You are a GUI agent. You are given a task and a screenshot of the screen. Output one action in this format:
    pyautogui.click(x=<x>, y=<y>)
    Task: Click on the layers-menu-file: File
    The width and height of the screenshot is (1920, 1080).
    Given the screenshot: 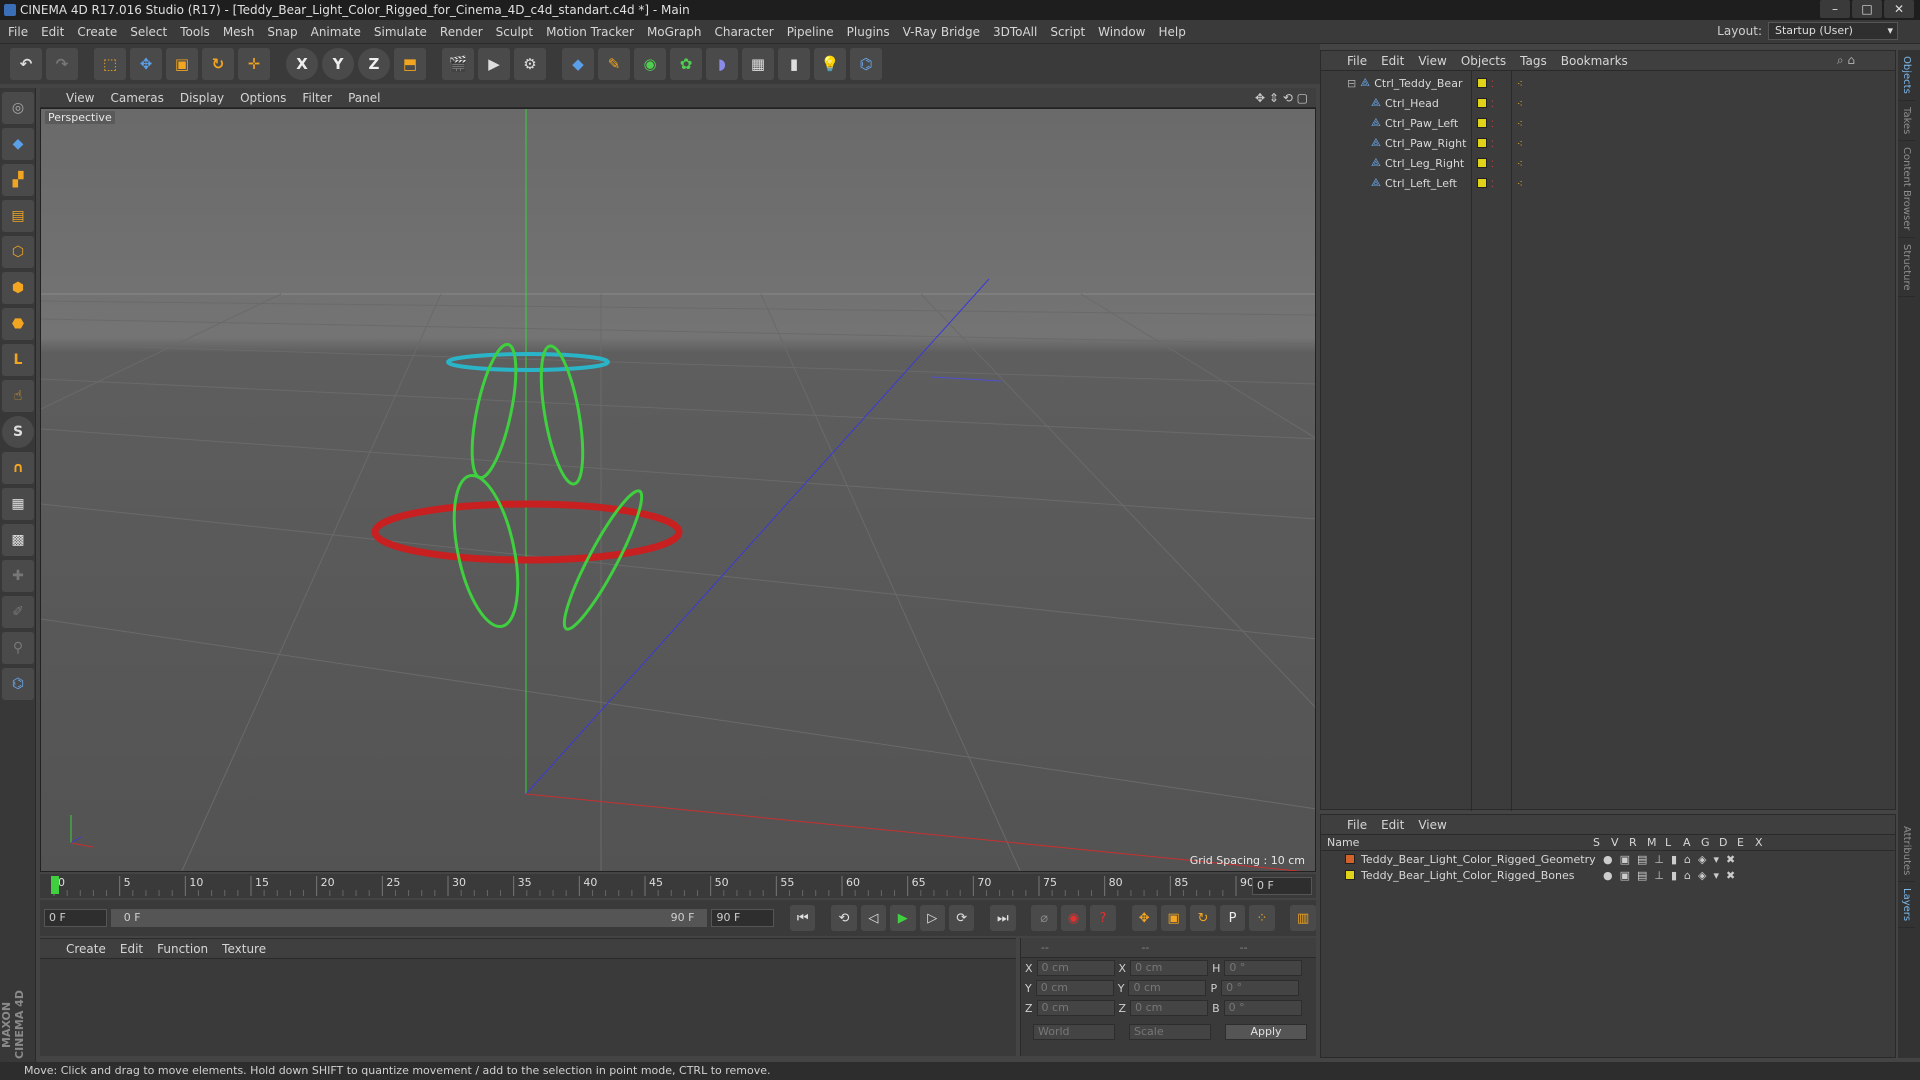 What is the action you would take?
    pyautogui.click(x=1357, y=825)
    